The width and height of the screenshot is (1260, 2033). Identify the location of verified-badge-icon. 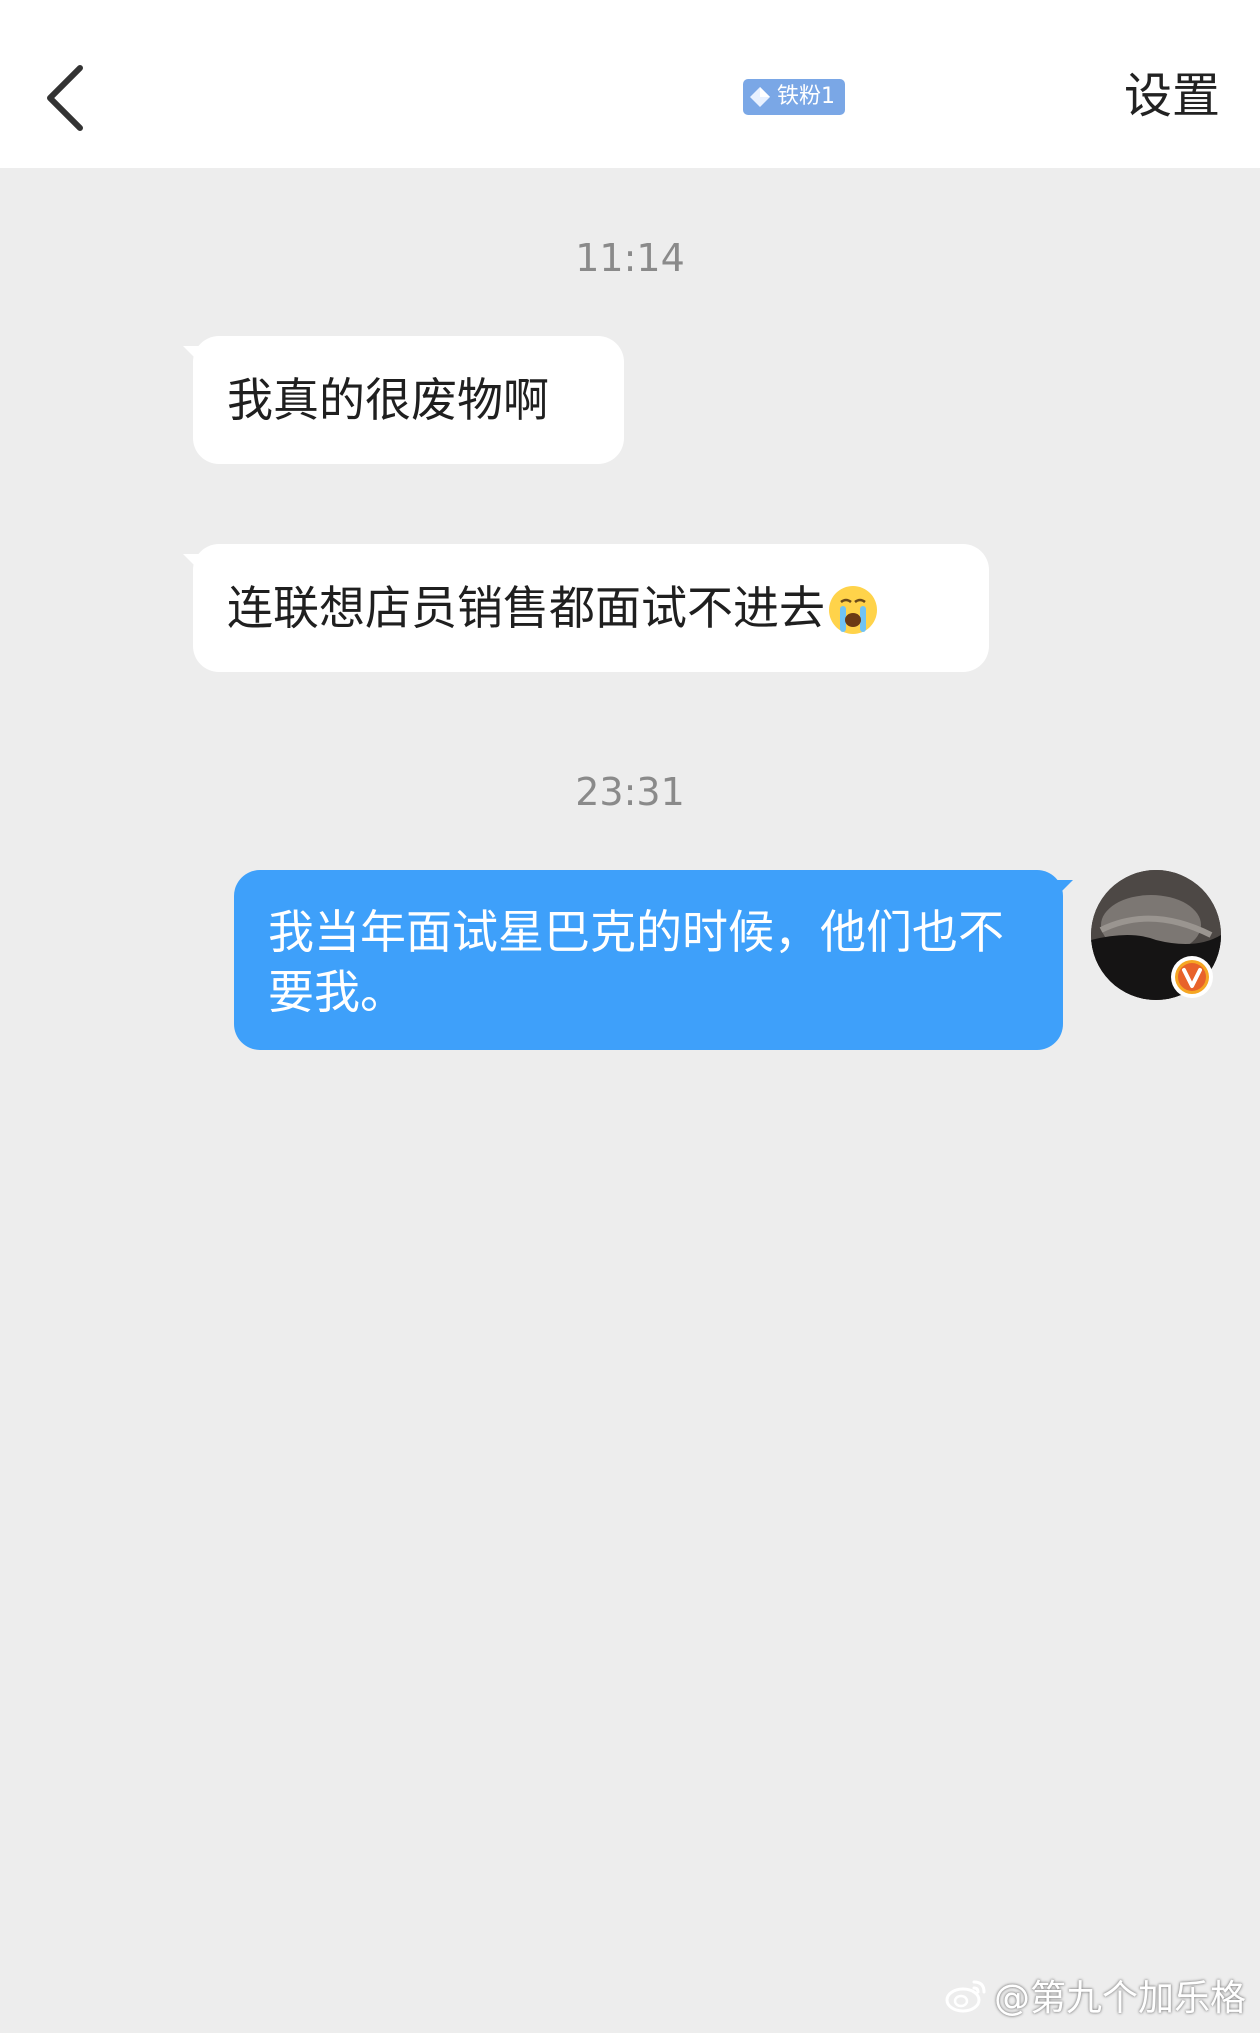
(1192, 977).